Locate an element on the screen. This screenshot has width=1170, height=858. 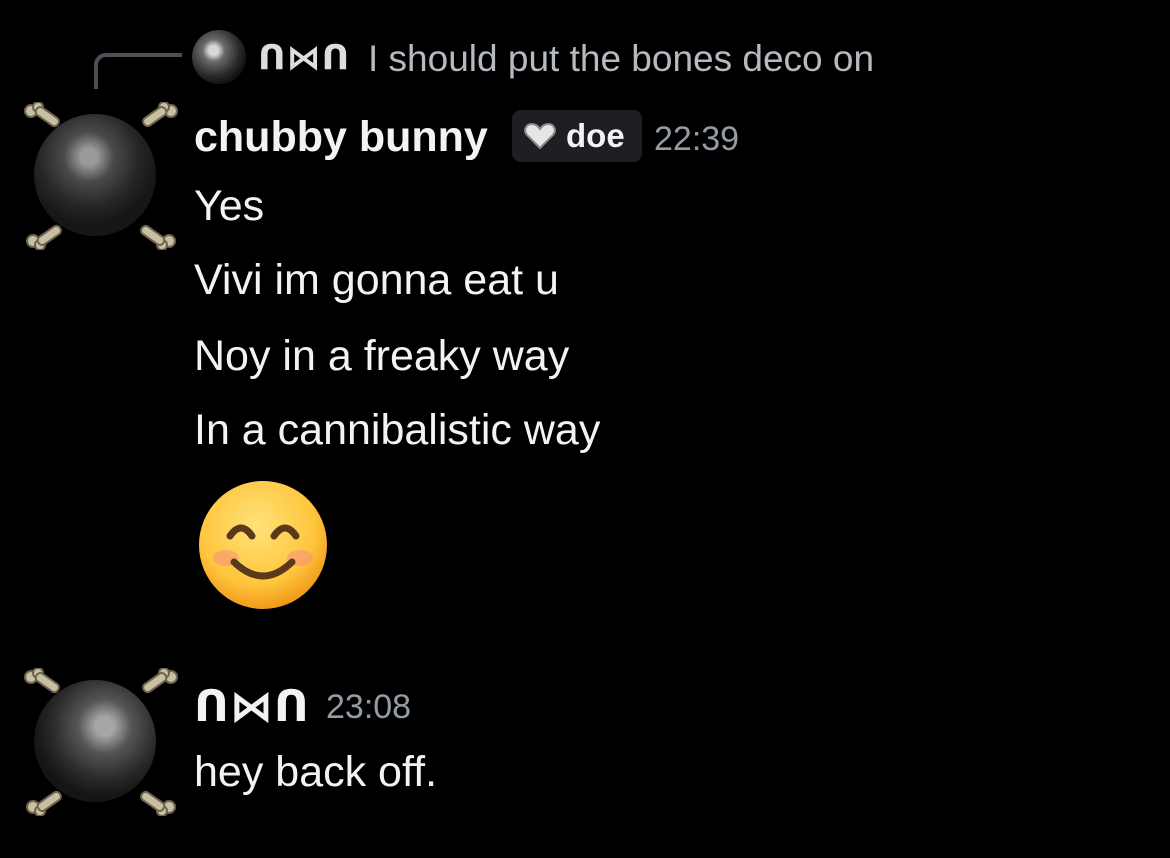
smiling-face-emoji-icon is located at coordinates (263, 545).